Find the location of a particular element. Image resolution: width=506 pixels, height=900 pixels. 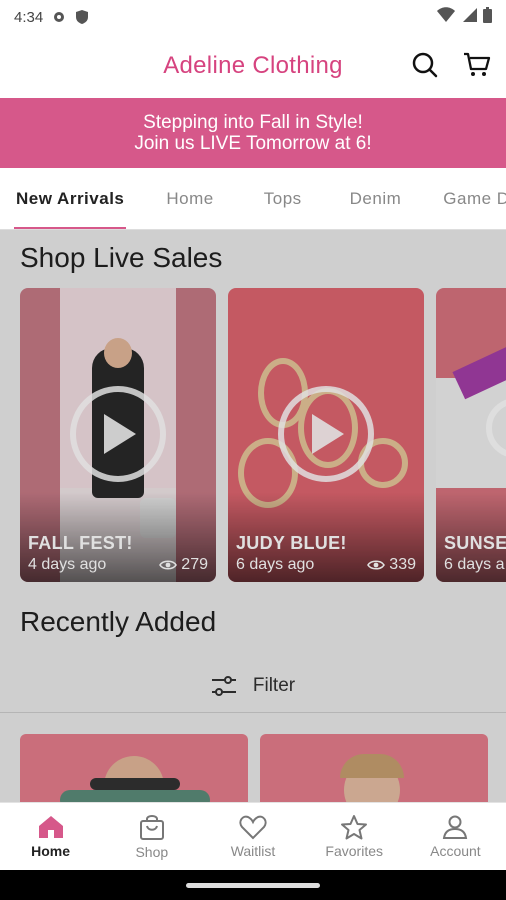

bottom-nav: Home Shop Waitlist Favorites Account is located at coordinates (253, 836).